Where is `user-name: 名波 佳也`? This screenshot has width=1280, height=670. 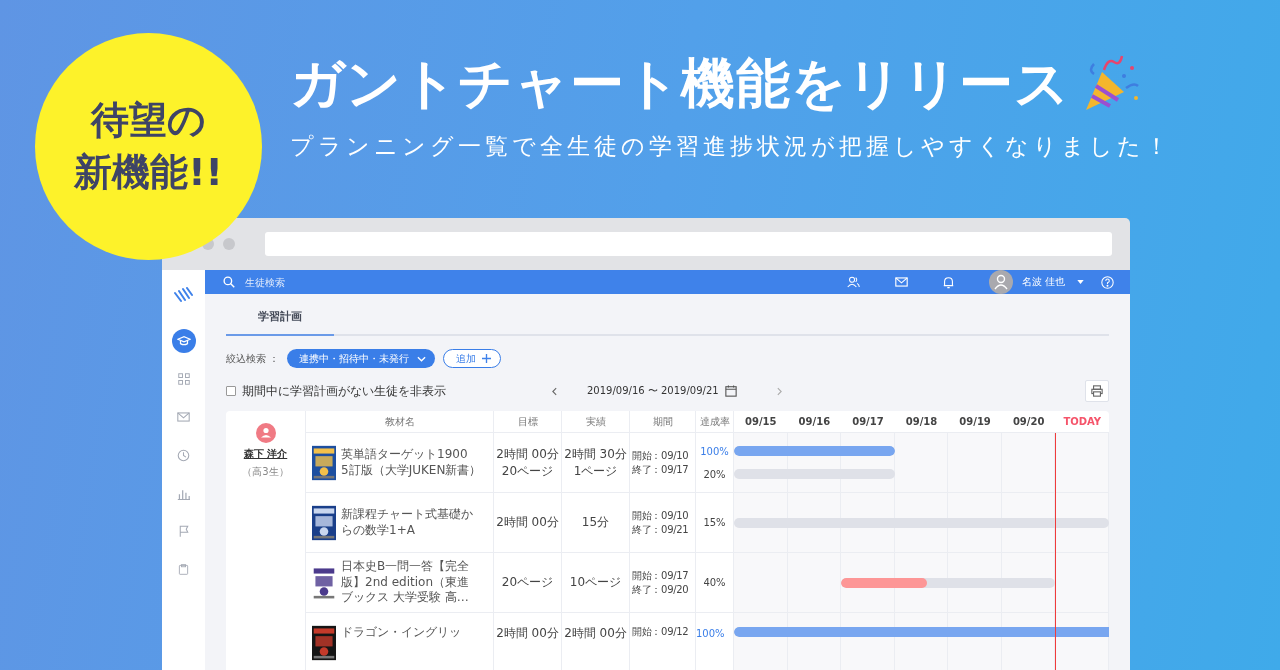 user-name: 名波 佳也 is located at coordinates (1043, 282).